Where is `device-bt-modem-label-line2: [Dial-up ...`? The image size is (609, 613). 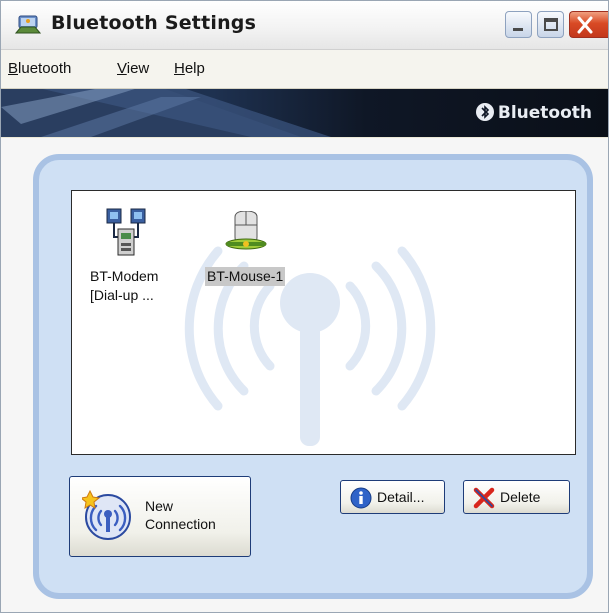
device-bt-modem-label-line2: [Dial-up ... is located at coordinates (122, 295).